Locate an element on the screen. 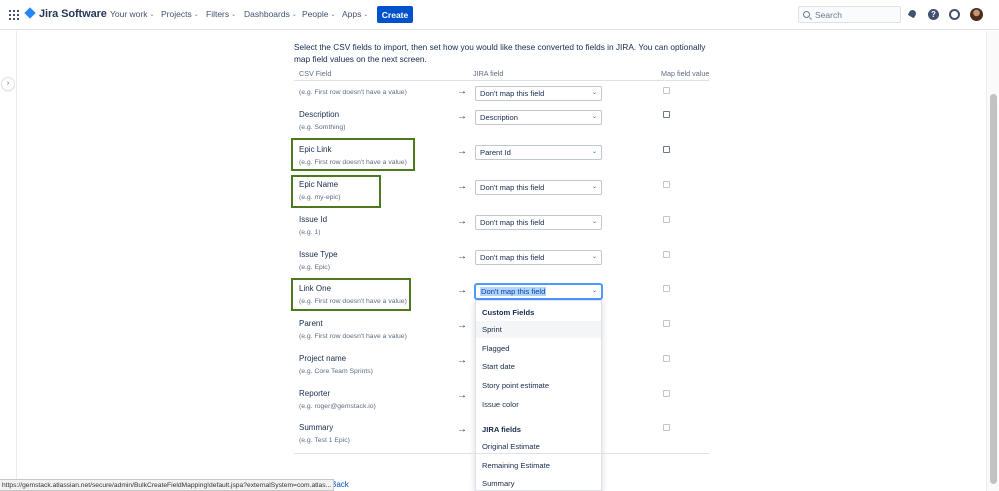  avatar is located at coordinates (976, 14).